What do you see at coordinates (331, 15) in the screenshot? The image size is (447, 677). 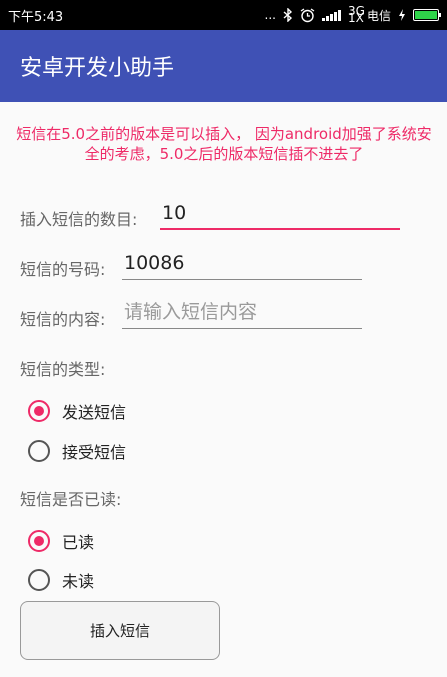 I see `signal-icon` at bounding box center [331, 15].